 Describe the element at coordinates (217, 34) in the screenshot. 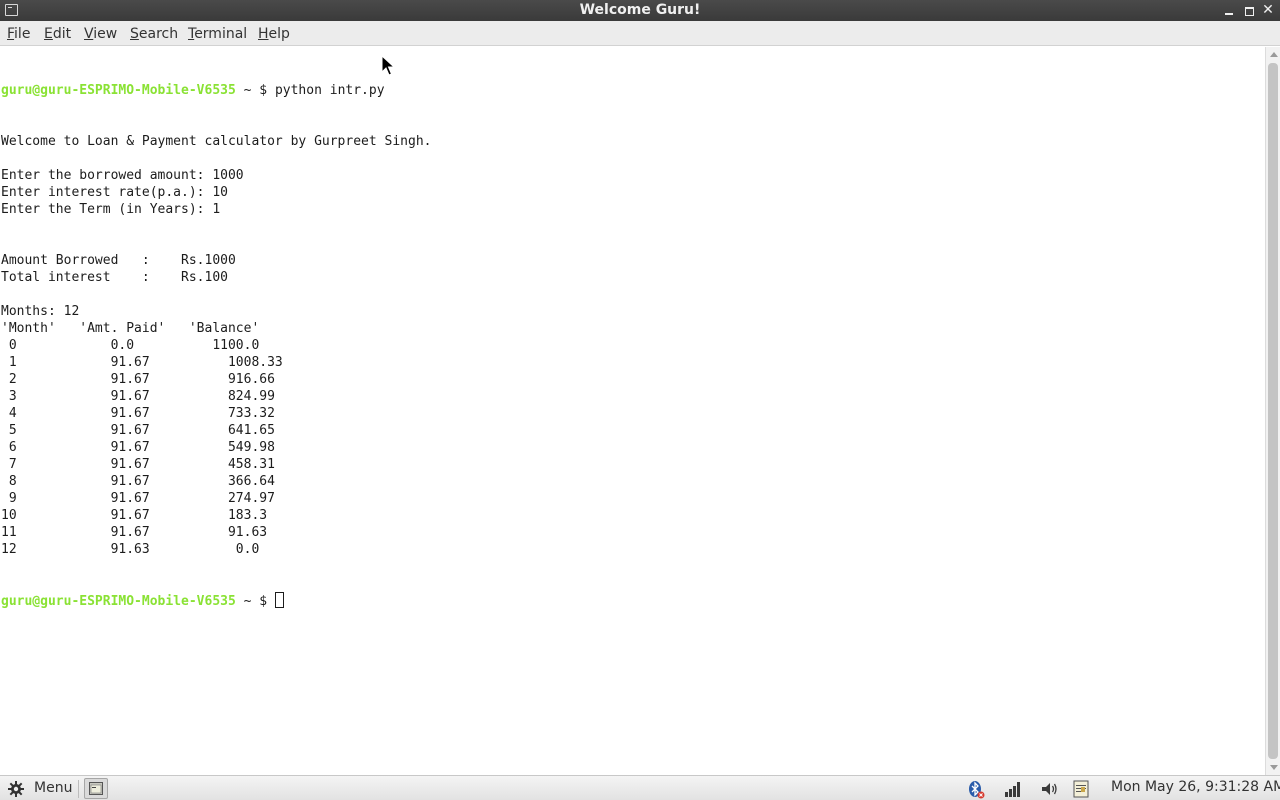

I see `menu-terminal: Terminal` at that location.